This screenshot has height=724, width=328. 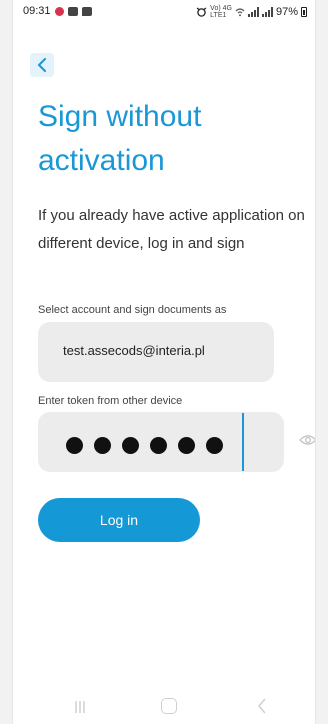 I want to click on page-title: Sign without activation, so click(x=120, y=138).